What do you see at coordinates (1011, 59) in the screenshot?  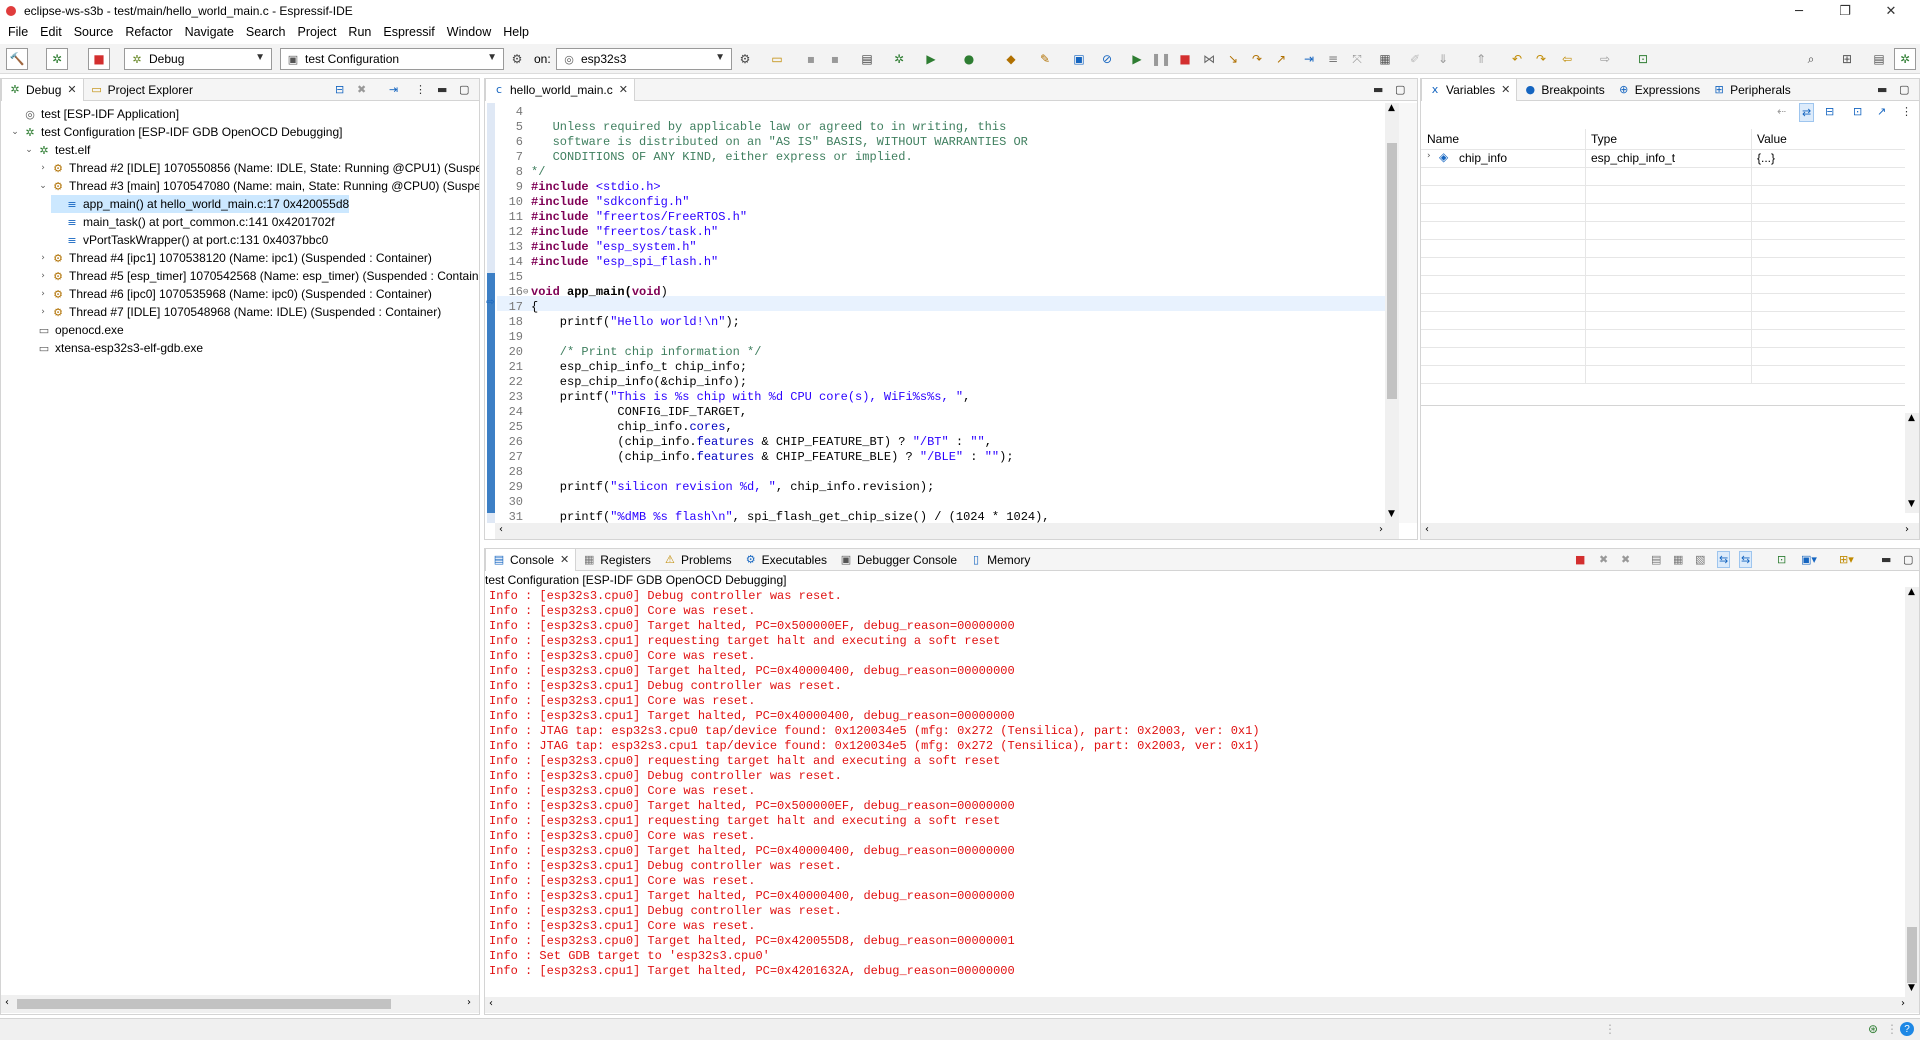 I see `open-type-icon: ◆` at bounding box center [1011, 59].